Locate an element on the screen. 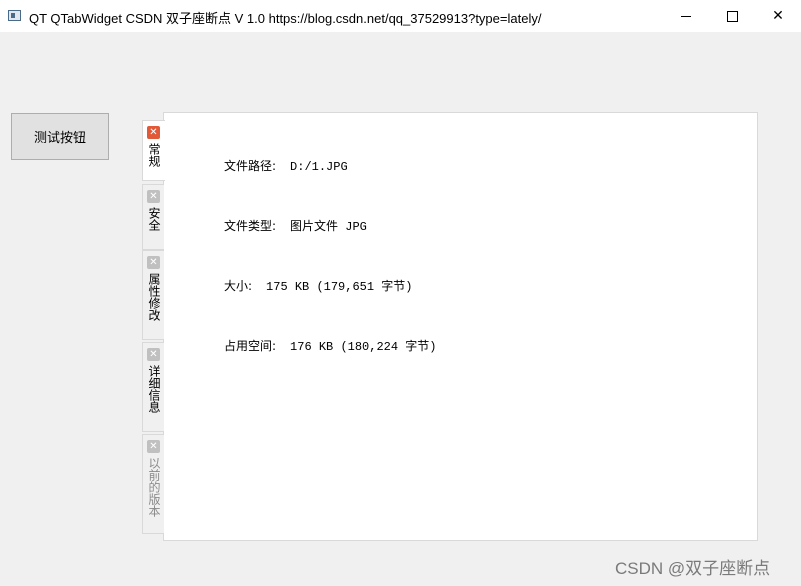 The height and width of the screenshot is (586, 801). tab-label: 常规 is located at coordinates (154, 155).